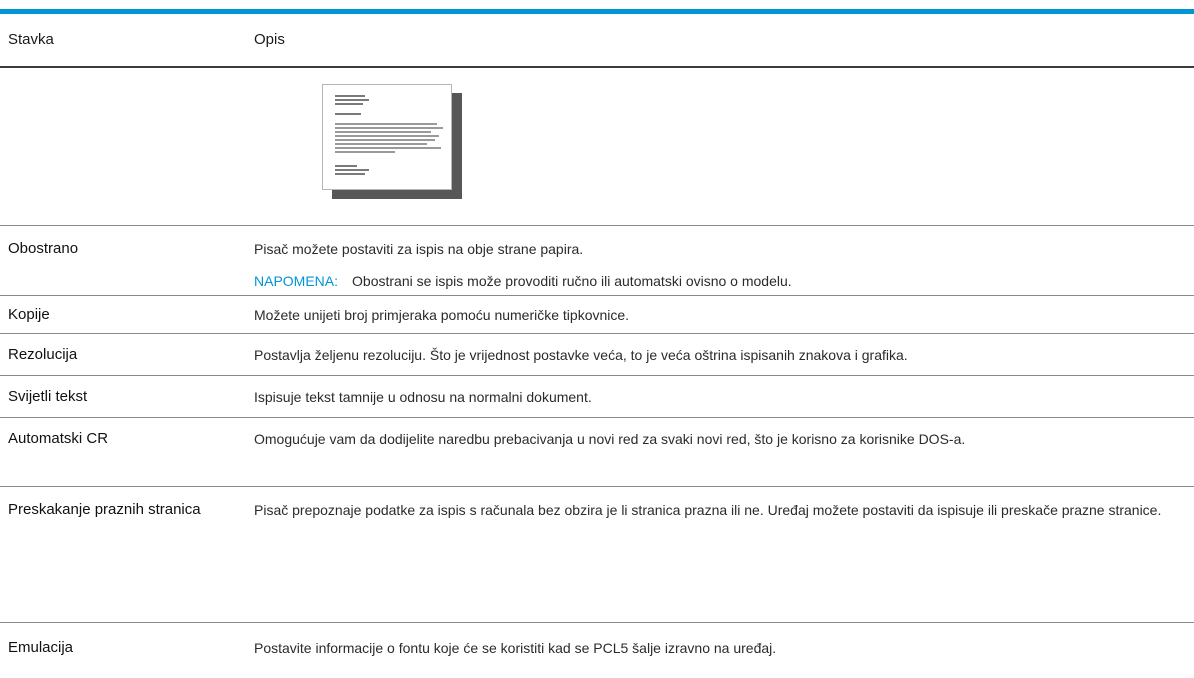 This screenshot has height=678, width=1194. I want to click on row-item: Rezolucija, so click(43, 354).